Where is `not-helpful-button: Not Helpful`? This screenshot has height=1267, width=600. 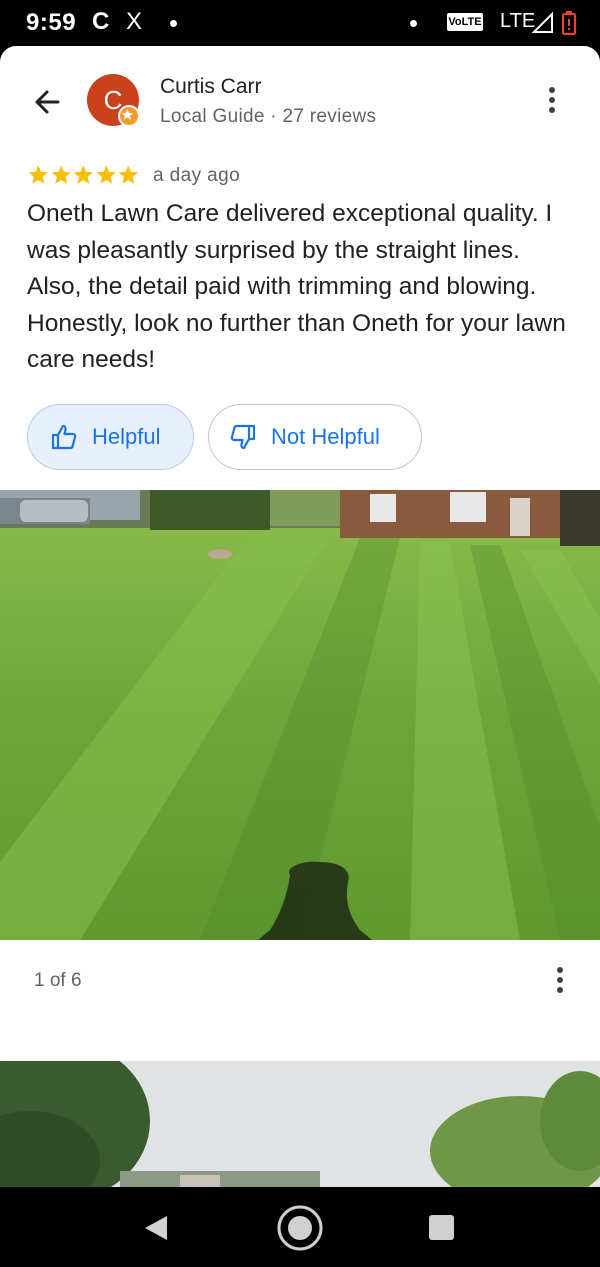
not-helpful-button: Not Helpful is located at coordinates (315, 437).